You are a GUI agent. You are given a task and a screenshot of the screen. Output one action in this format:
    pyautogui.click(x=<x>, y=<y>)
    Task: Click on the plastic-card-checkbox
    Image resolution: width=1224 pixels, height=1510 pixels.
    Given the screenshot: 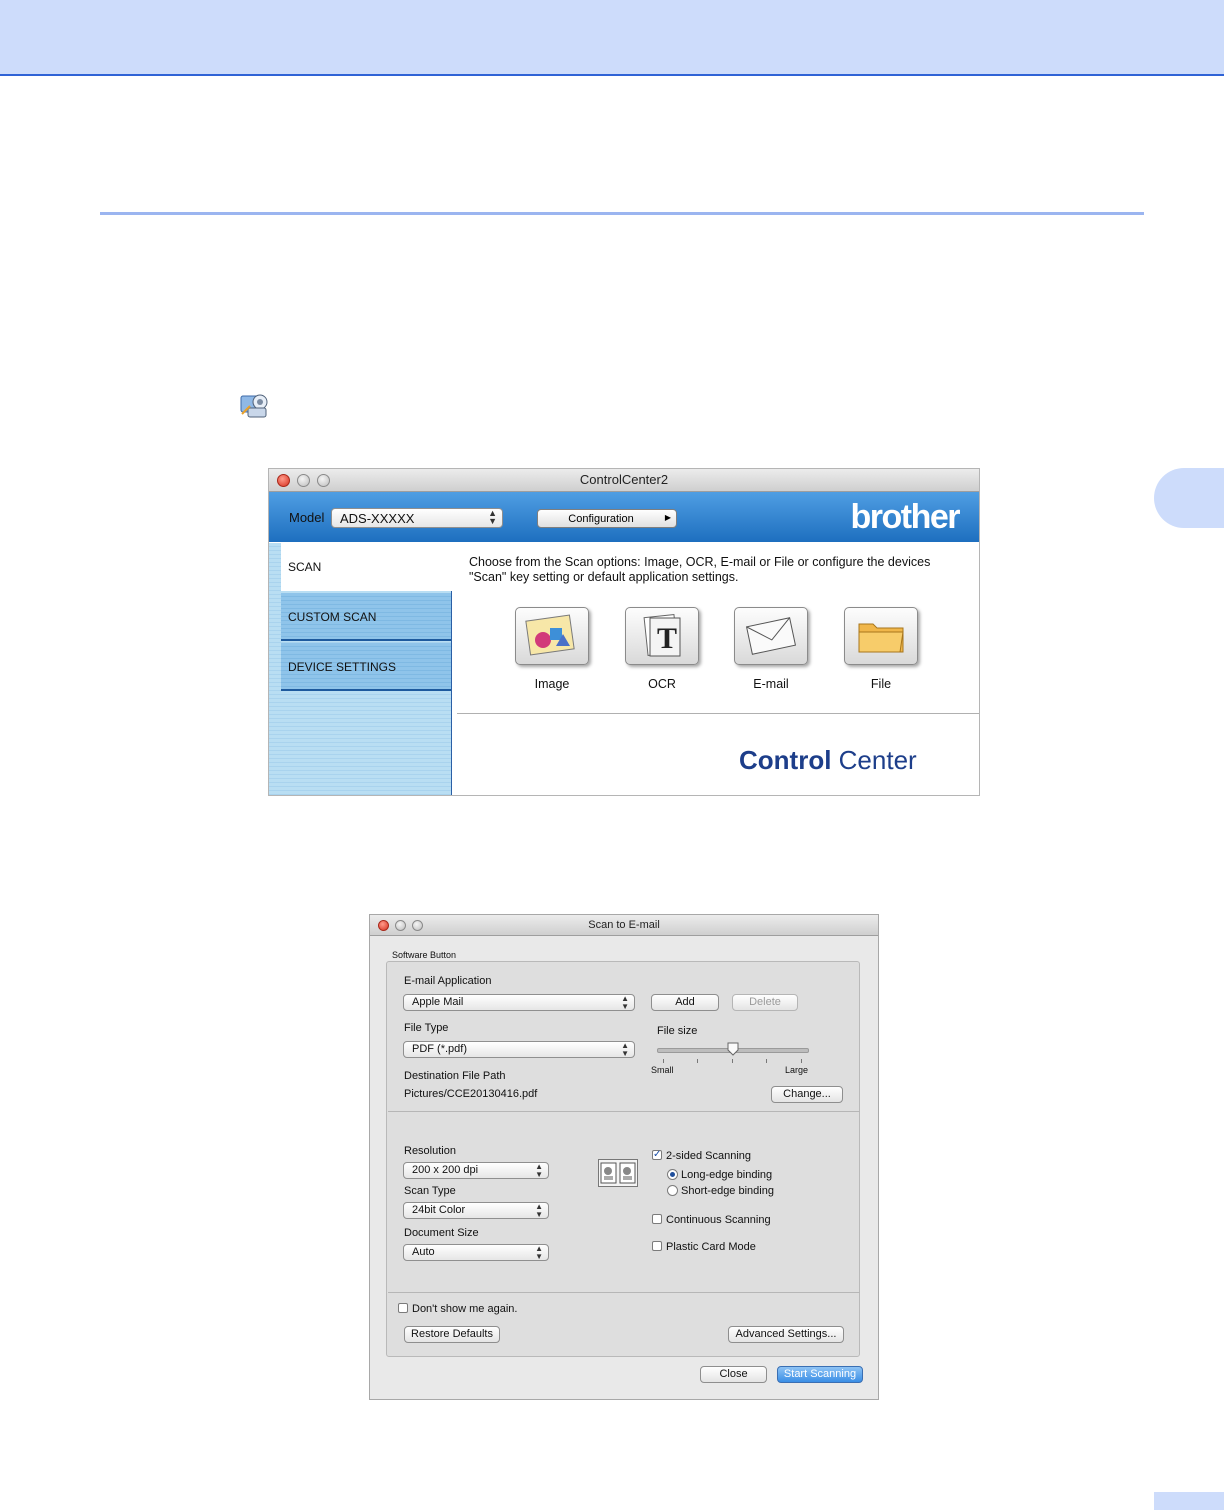 What is the action you would take?
    pyautogui.click(x=657, y=1246)
    